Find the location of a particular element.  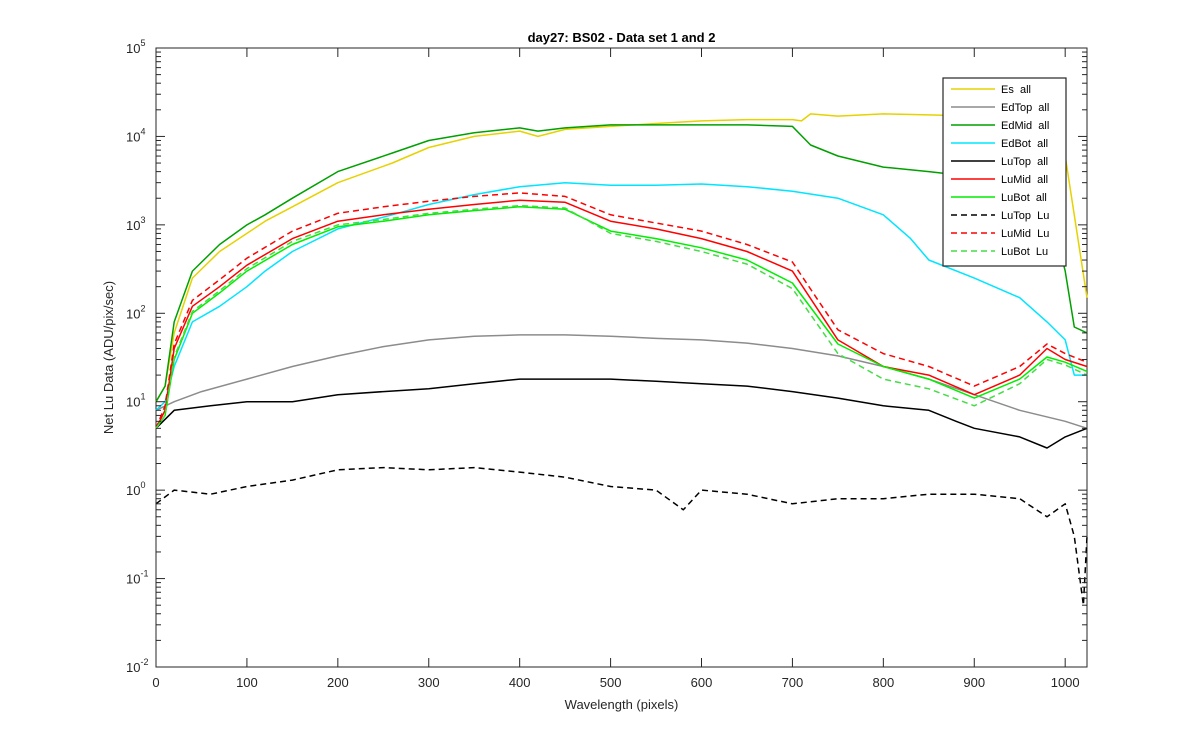

legend-label: LuBot all is located at coordinates (1024, 198).